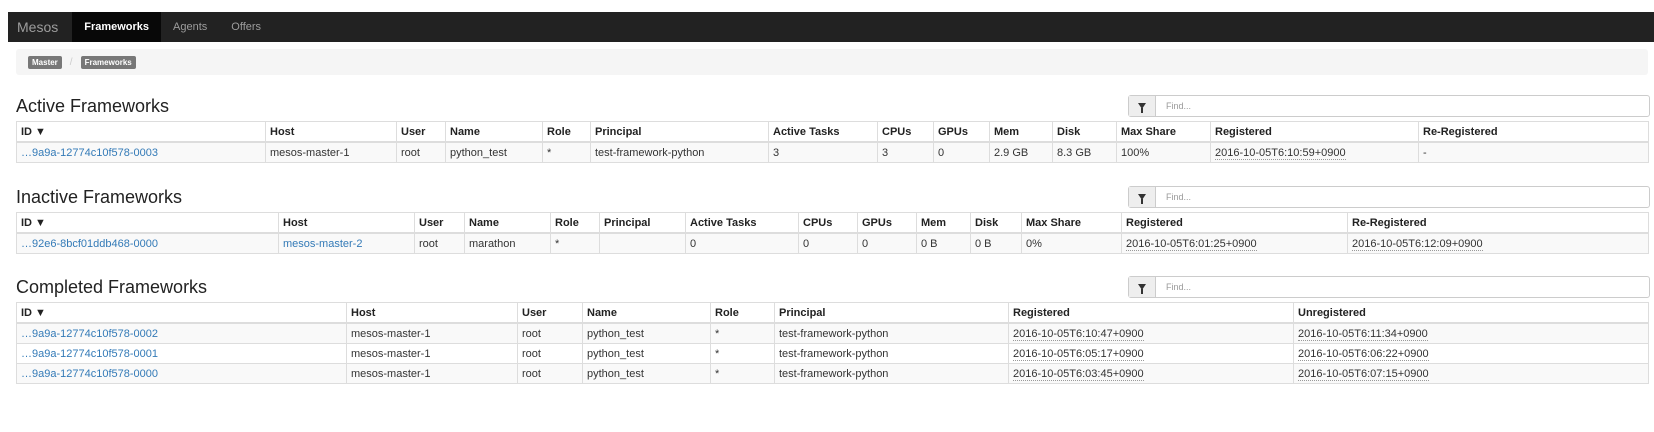 Image resolution: width=1654 pixels, height=432 pixels. Describe the element at coordinates (1191, 244) in the screenshot. I see `timestamp: 2016-10-05T6:01:25+0900` at that location.